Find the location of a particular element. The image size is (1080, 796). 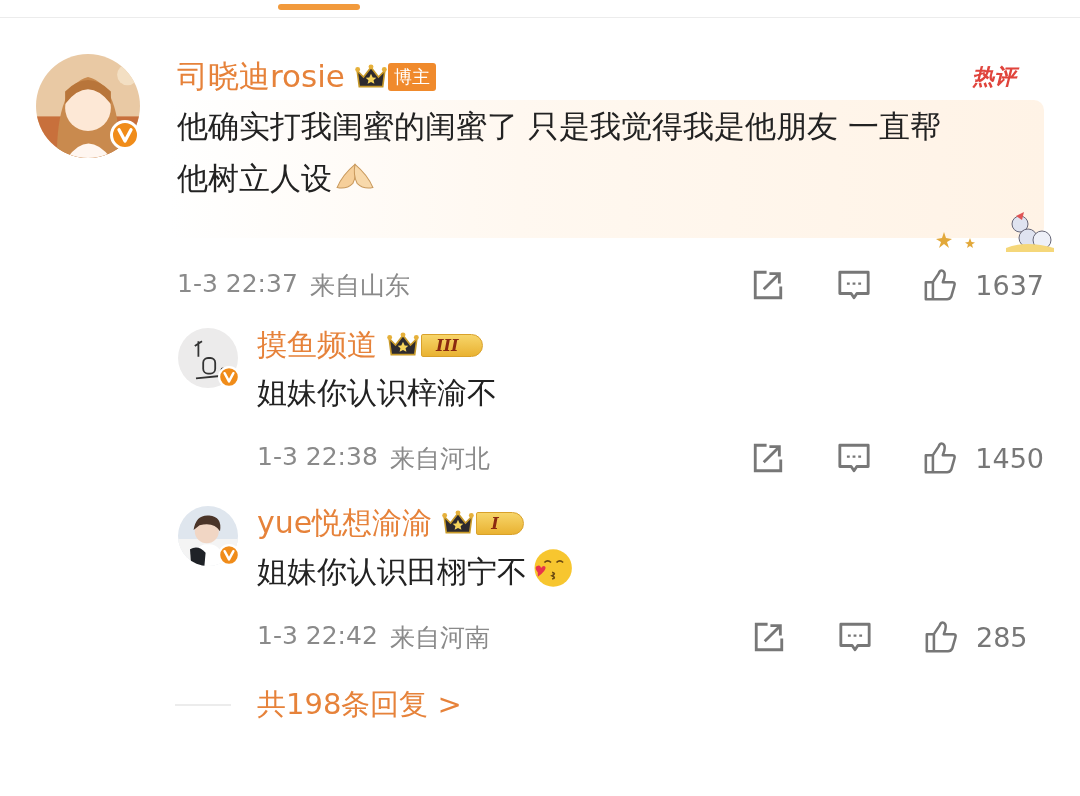

comment-text: 姐妹你认识田栩宁不 is located at coordinates (415, 571).